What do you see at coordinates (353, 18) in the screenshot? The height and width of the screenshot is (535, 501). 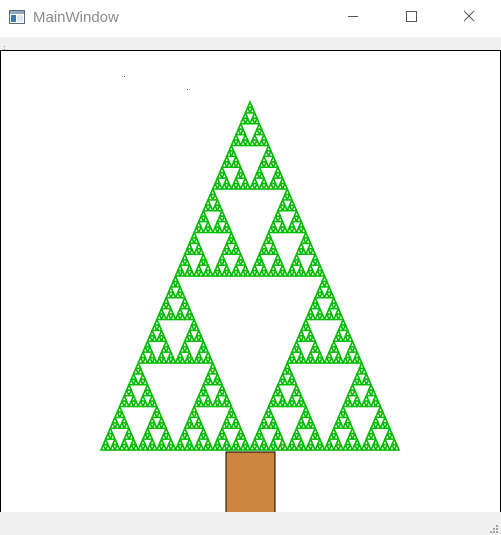 I see `minimize-button` at bounding box center [353, 18].